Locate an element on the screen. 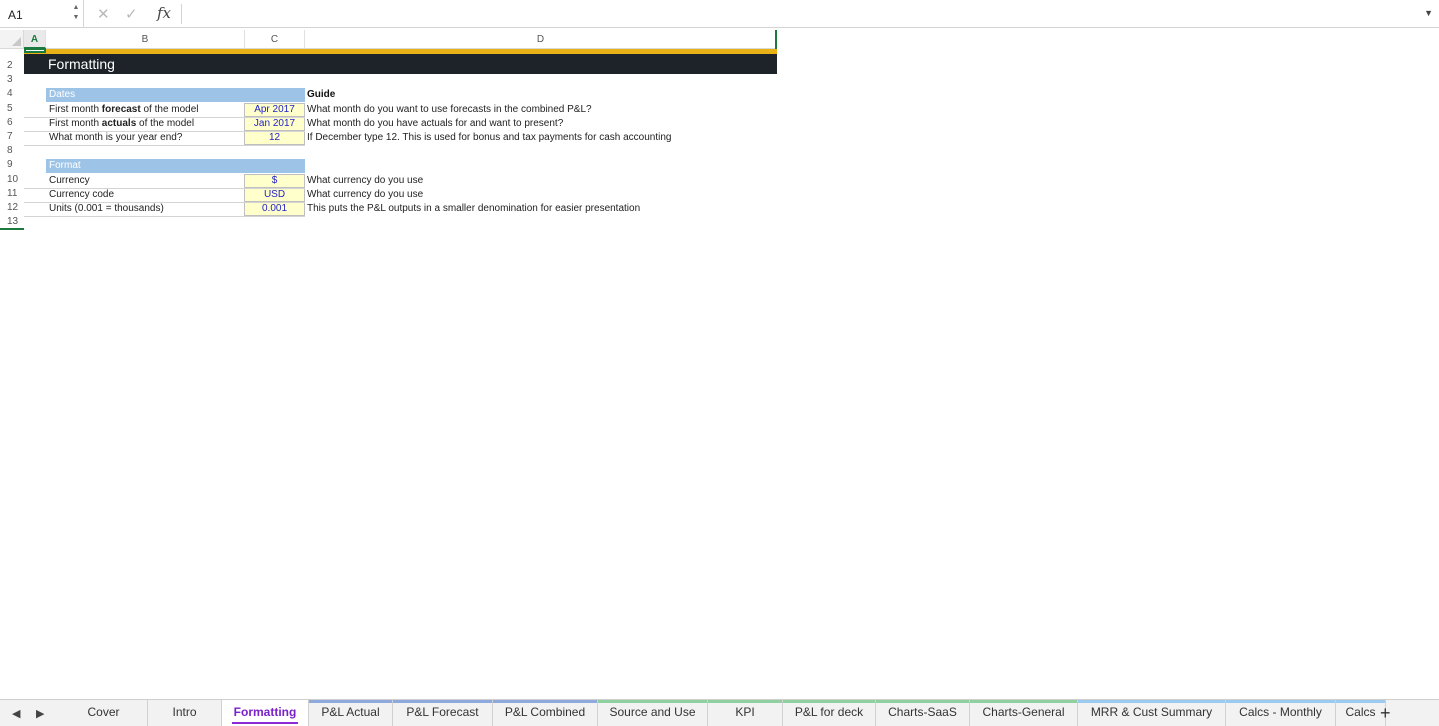 Image resolution: width=1439 pixels, height=726 pixels. sheet-tab-p-l-for-deck: P&L for deck is located at coordinates (829, 713).